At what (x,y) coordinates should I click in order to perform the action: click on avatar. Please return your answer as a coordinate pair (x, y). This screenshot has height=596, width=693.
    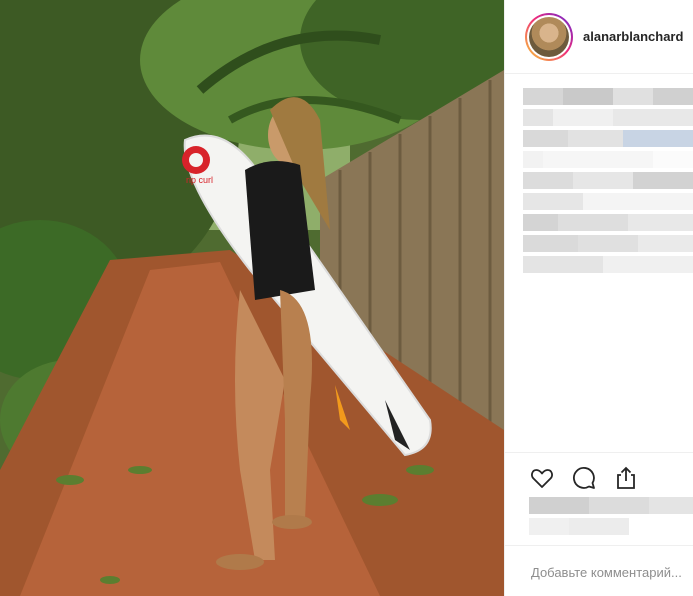
    Looking at the image, I should click on (549, 36).